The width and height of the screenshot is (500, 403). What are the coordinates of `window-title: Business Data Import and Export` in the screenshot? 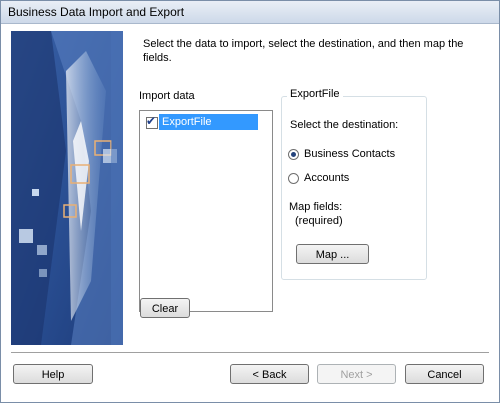 It's located at (96, 12).